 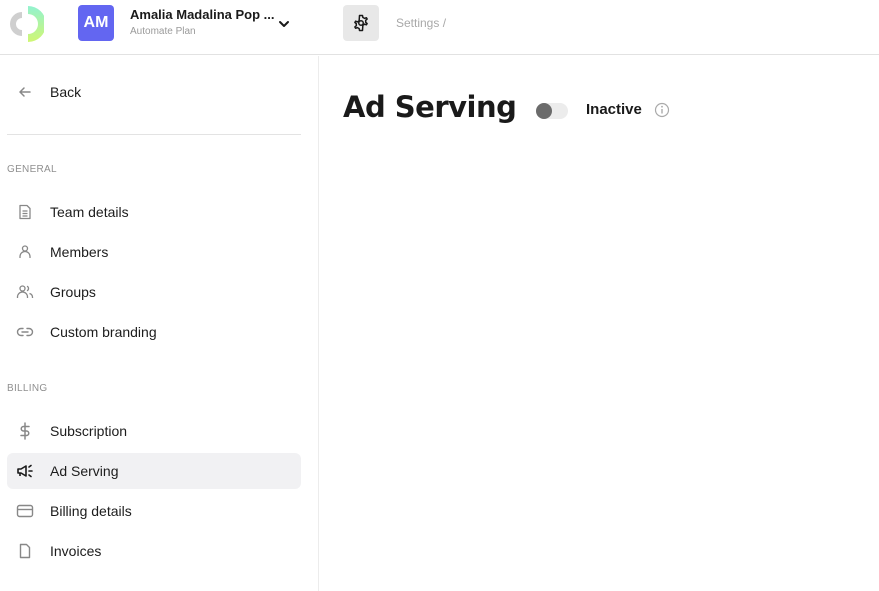 I want to click on app-logo-icon, so click(x=26, y=24).